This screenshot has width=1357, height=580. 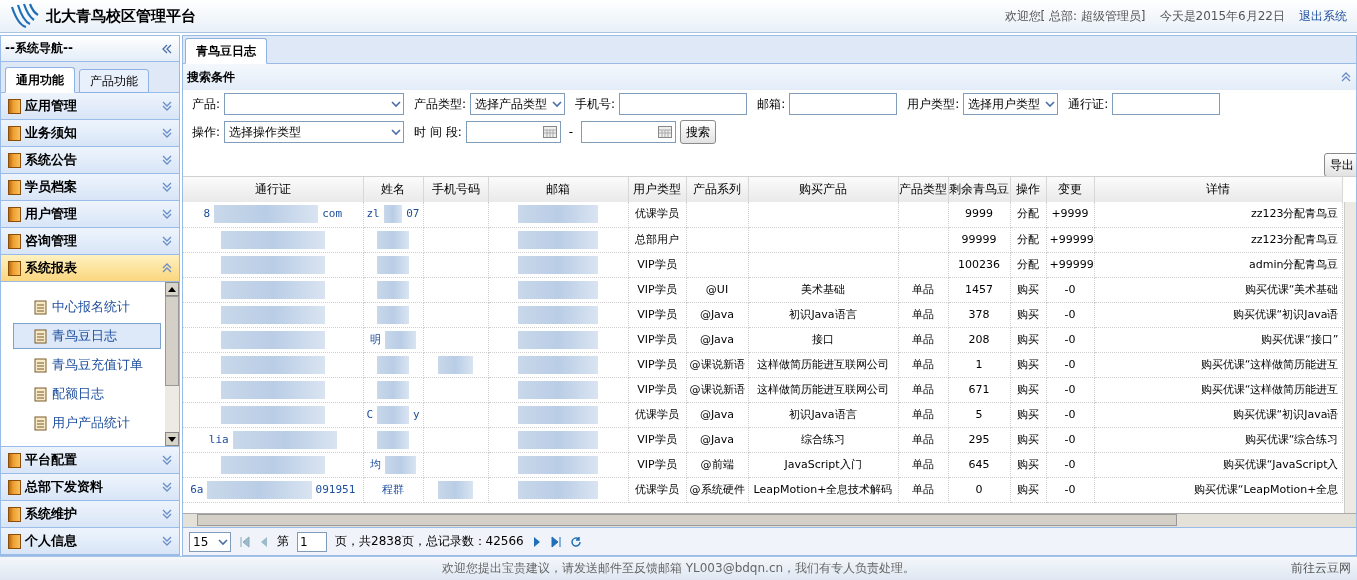 I want to click on table-cell: 1457, so click(x=979, y=289).